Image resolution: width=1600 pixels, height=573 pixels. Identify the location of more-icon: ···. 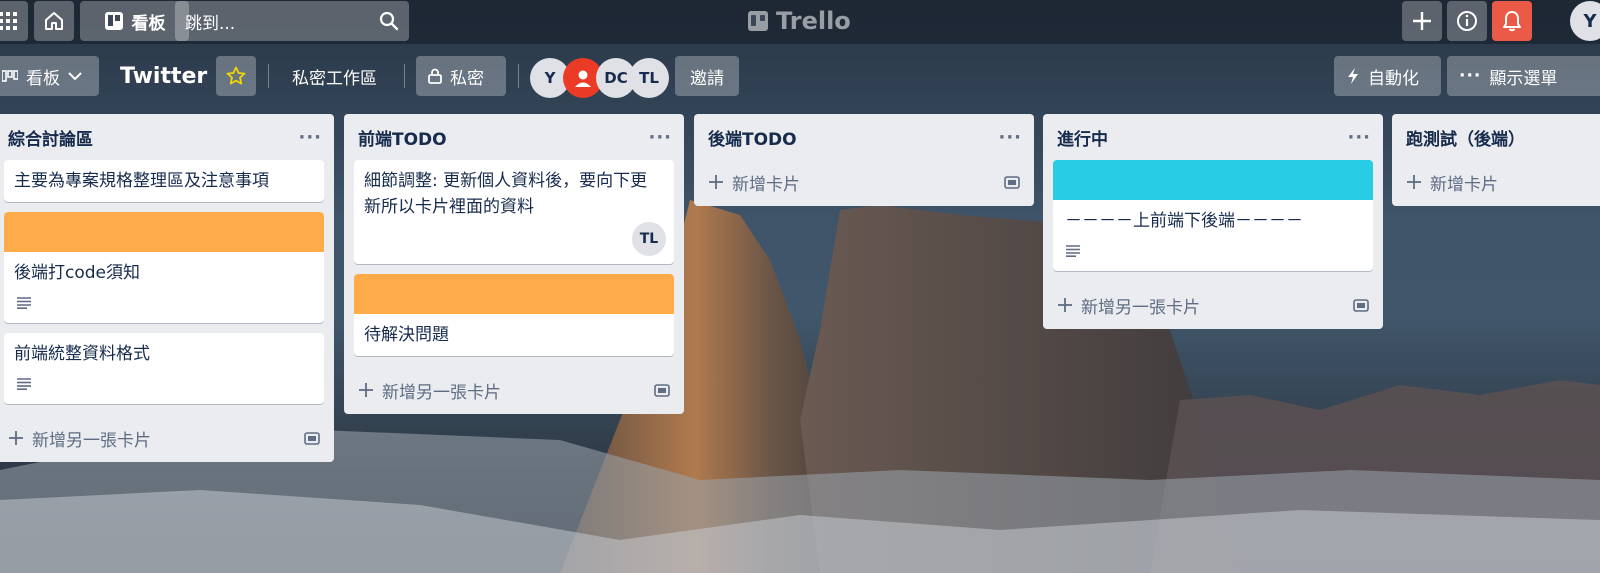
(1470, 76).